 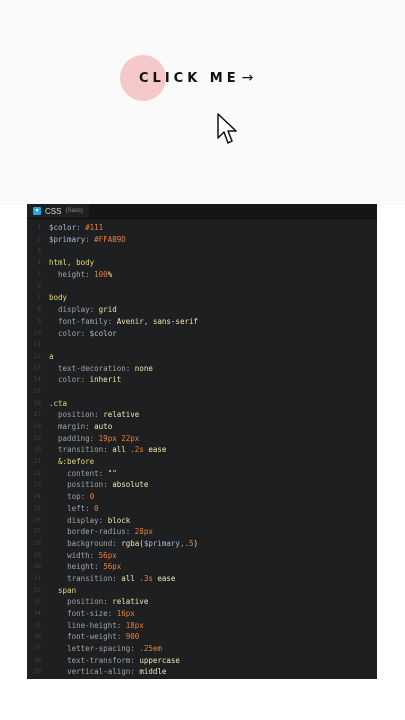 I want to click on code-line: 31 transition: all .3s ease, so click(x=202, y=579).